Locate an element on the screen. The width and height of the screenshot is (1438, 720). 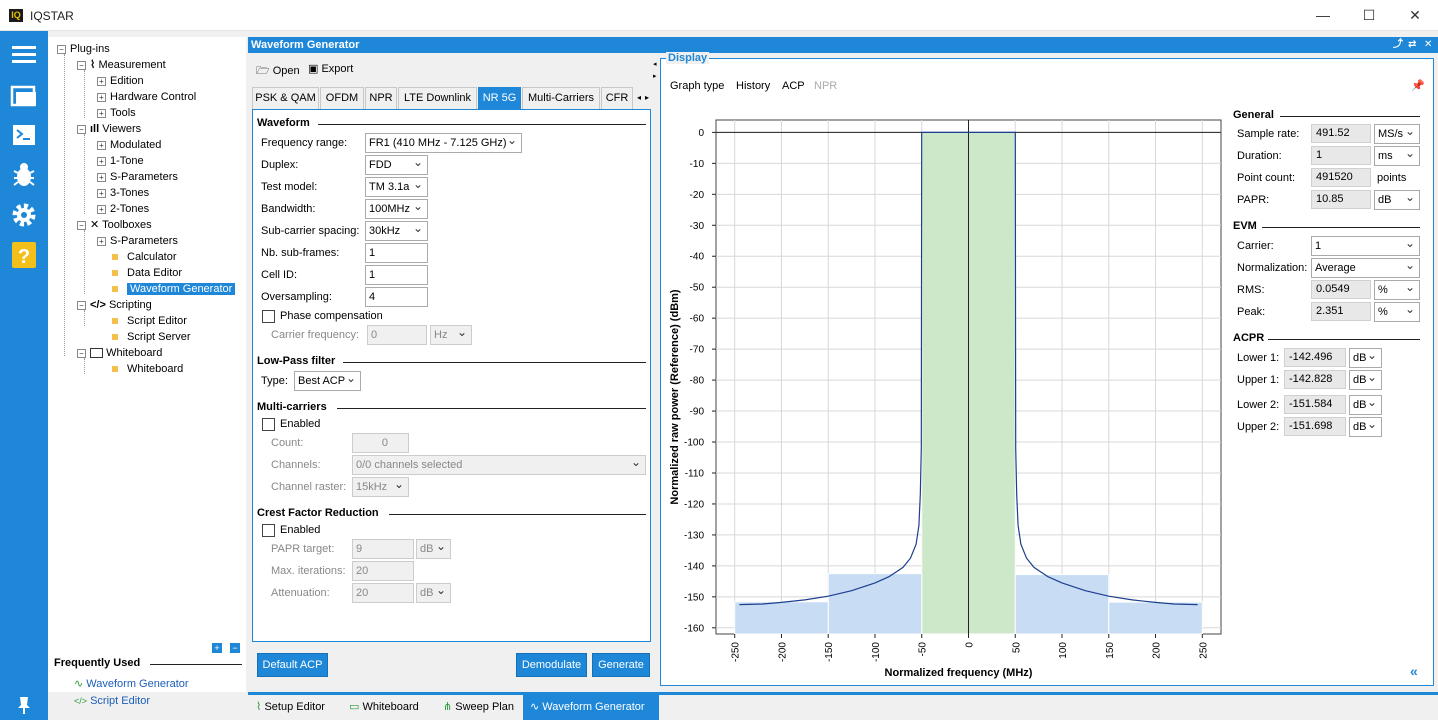
pin-icon: 📌 is located at coordinates (1418, 85).